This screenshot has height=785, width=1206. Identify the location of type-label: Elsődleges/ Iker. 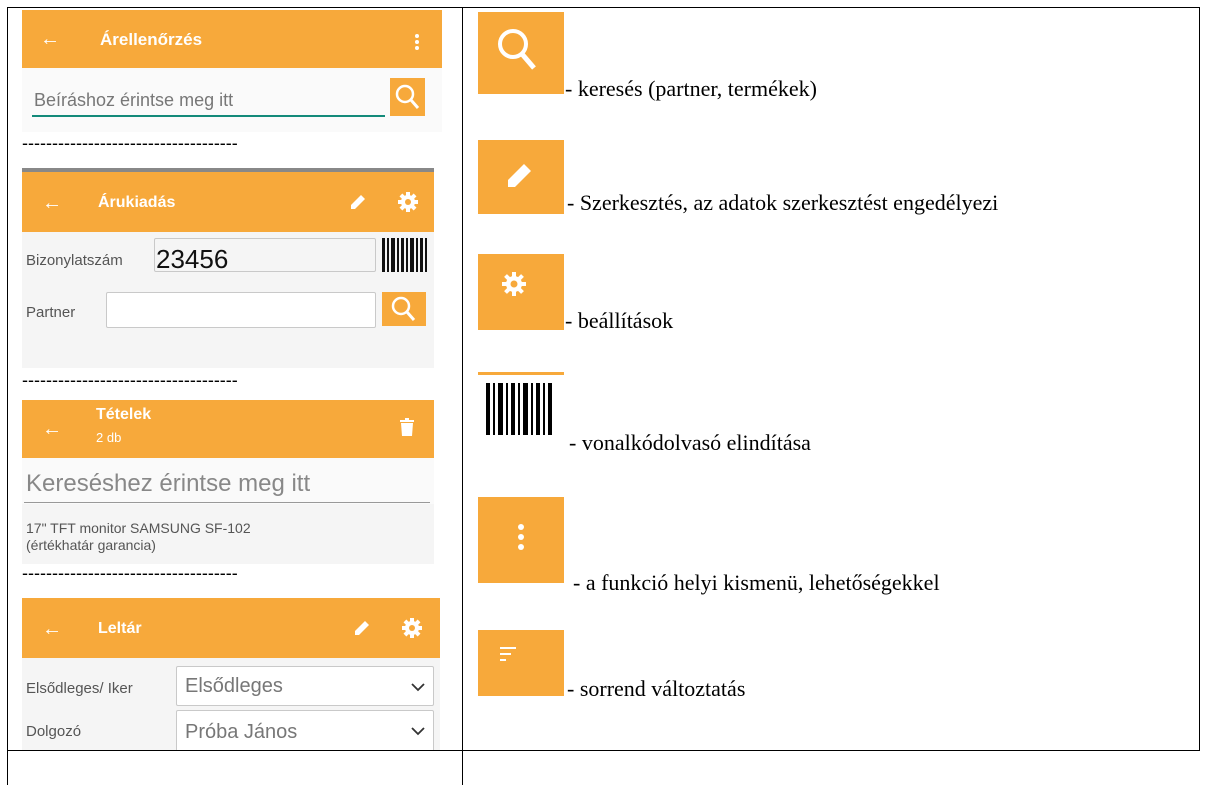
(79, 688).